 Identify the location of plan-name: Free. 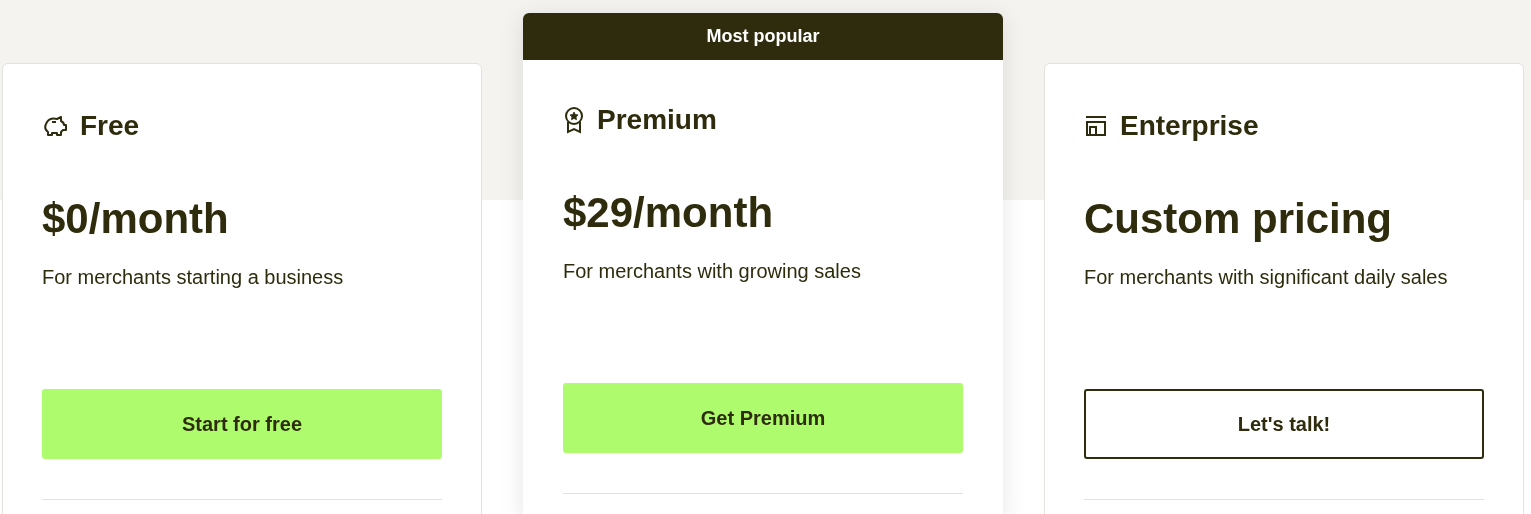
(110, 126).